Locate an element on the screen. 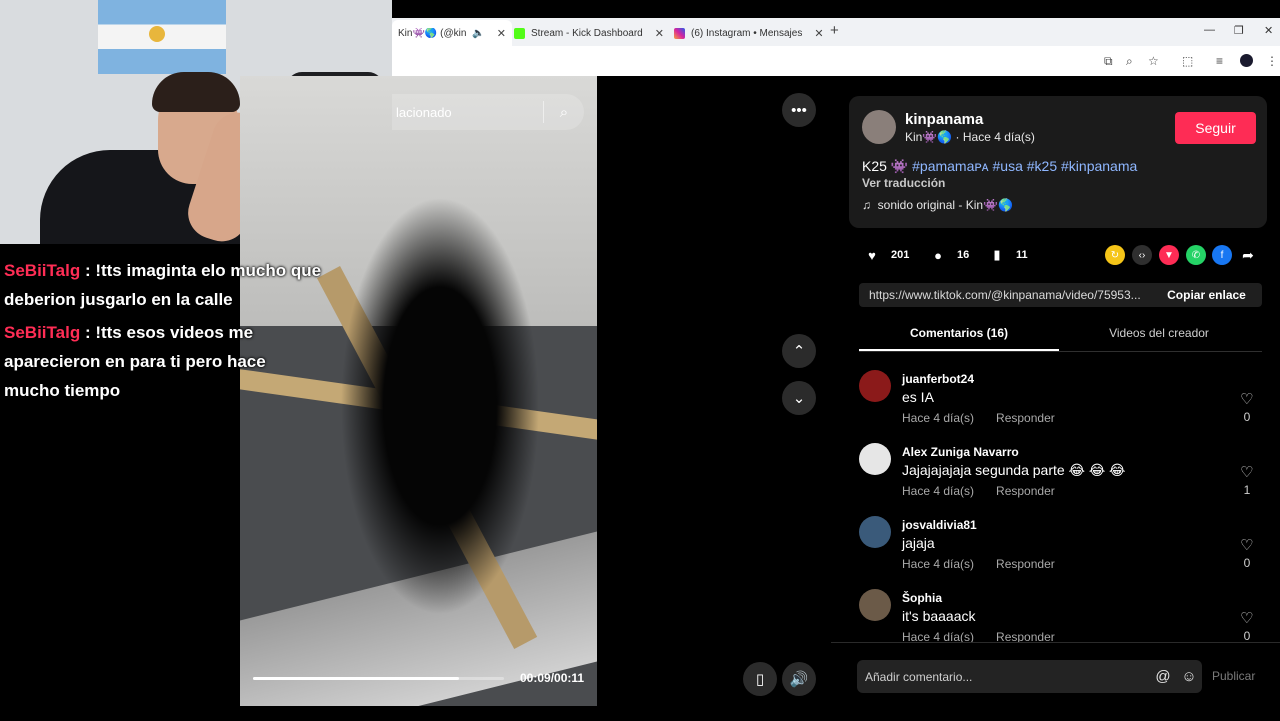 The width and height of the screenshot is (1280, 721). post-caption: K25 👾 #pamamaᴘᴀ #usa #k25 #kinpanama is located at coordinates (999, 166).